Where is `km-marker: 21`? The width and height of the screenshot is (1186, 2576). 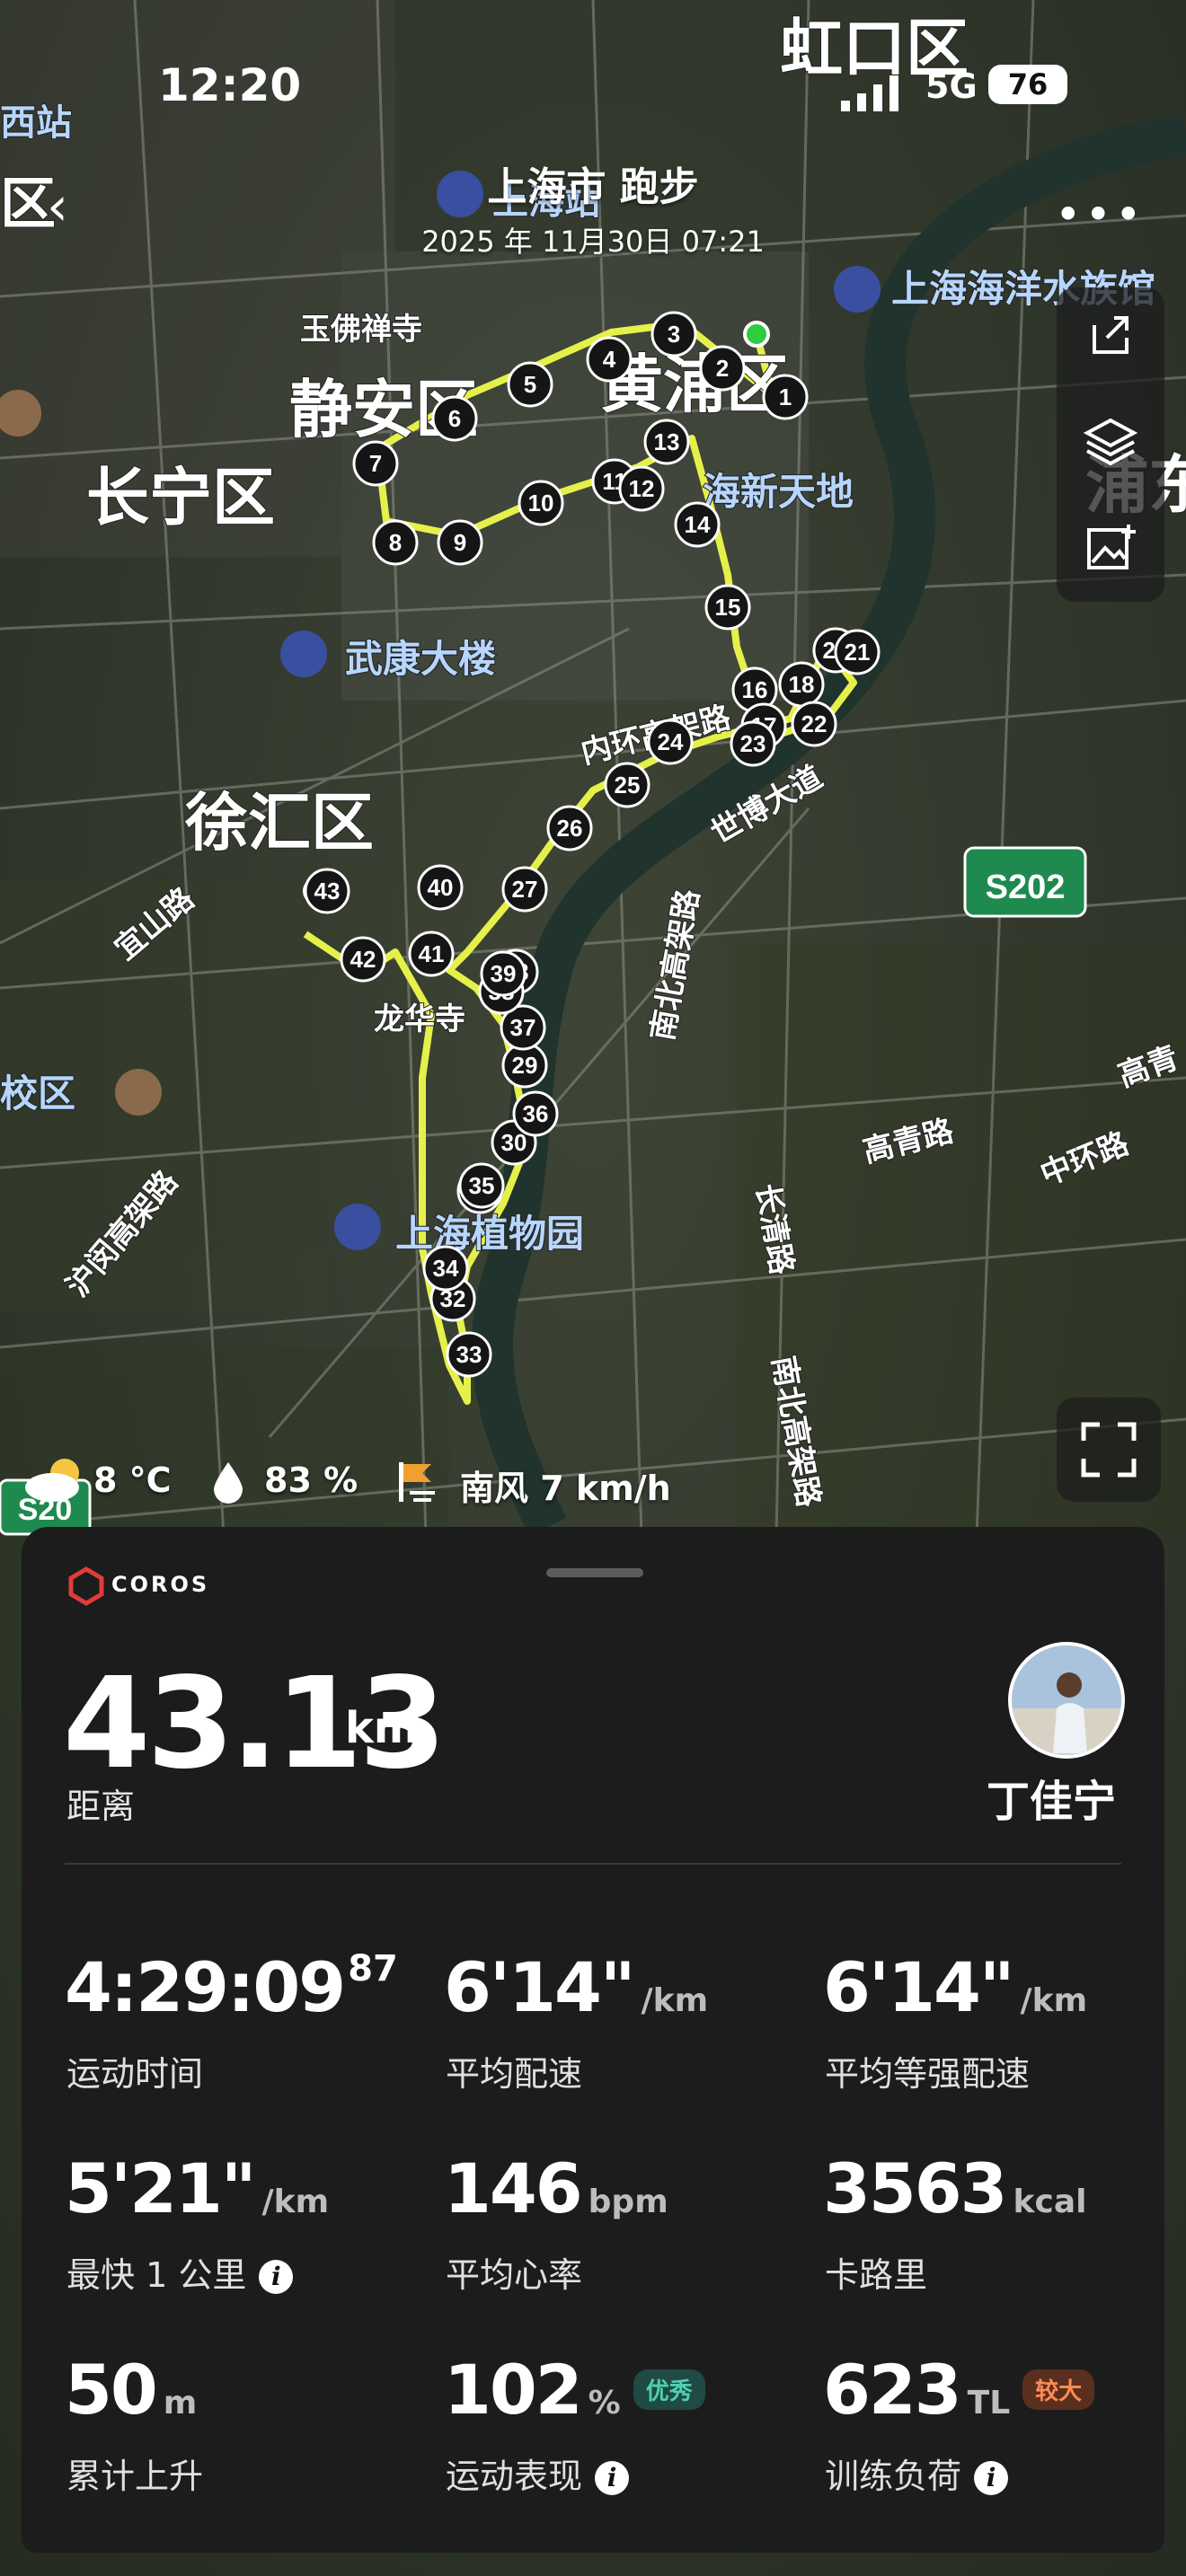 km-marker: 21 is located at coordinates (857, 652).